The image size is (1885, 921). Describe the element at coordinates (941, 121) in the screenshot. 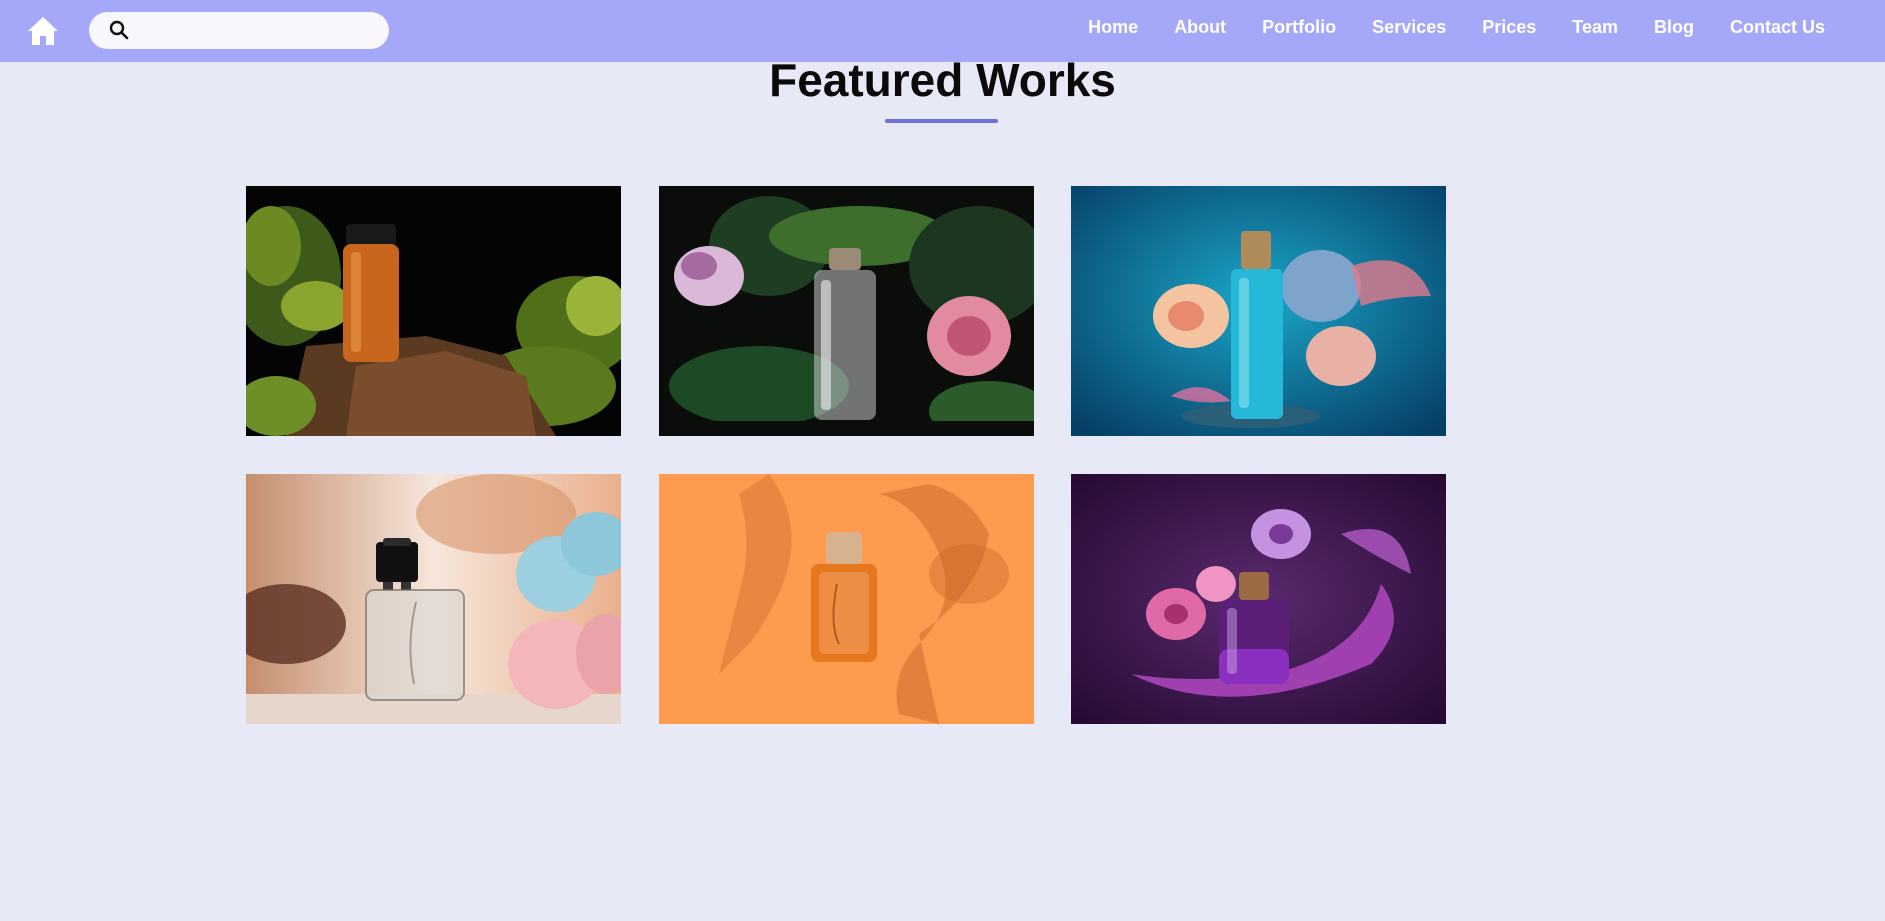

I see `title-underline` at that location.